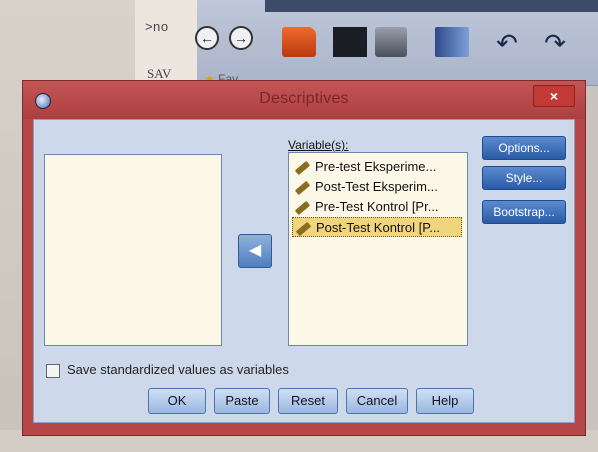 The width and height of the screenshot is (598, 452). What do you see at coordinates (391, 42) in the screenshot?
I see `print-icon` at bounding box center [391, 42].